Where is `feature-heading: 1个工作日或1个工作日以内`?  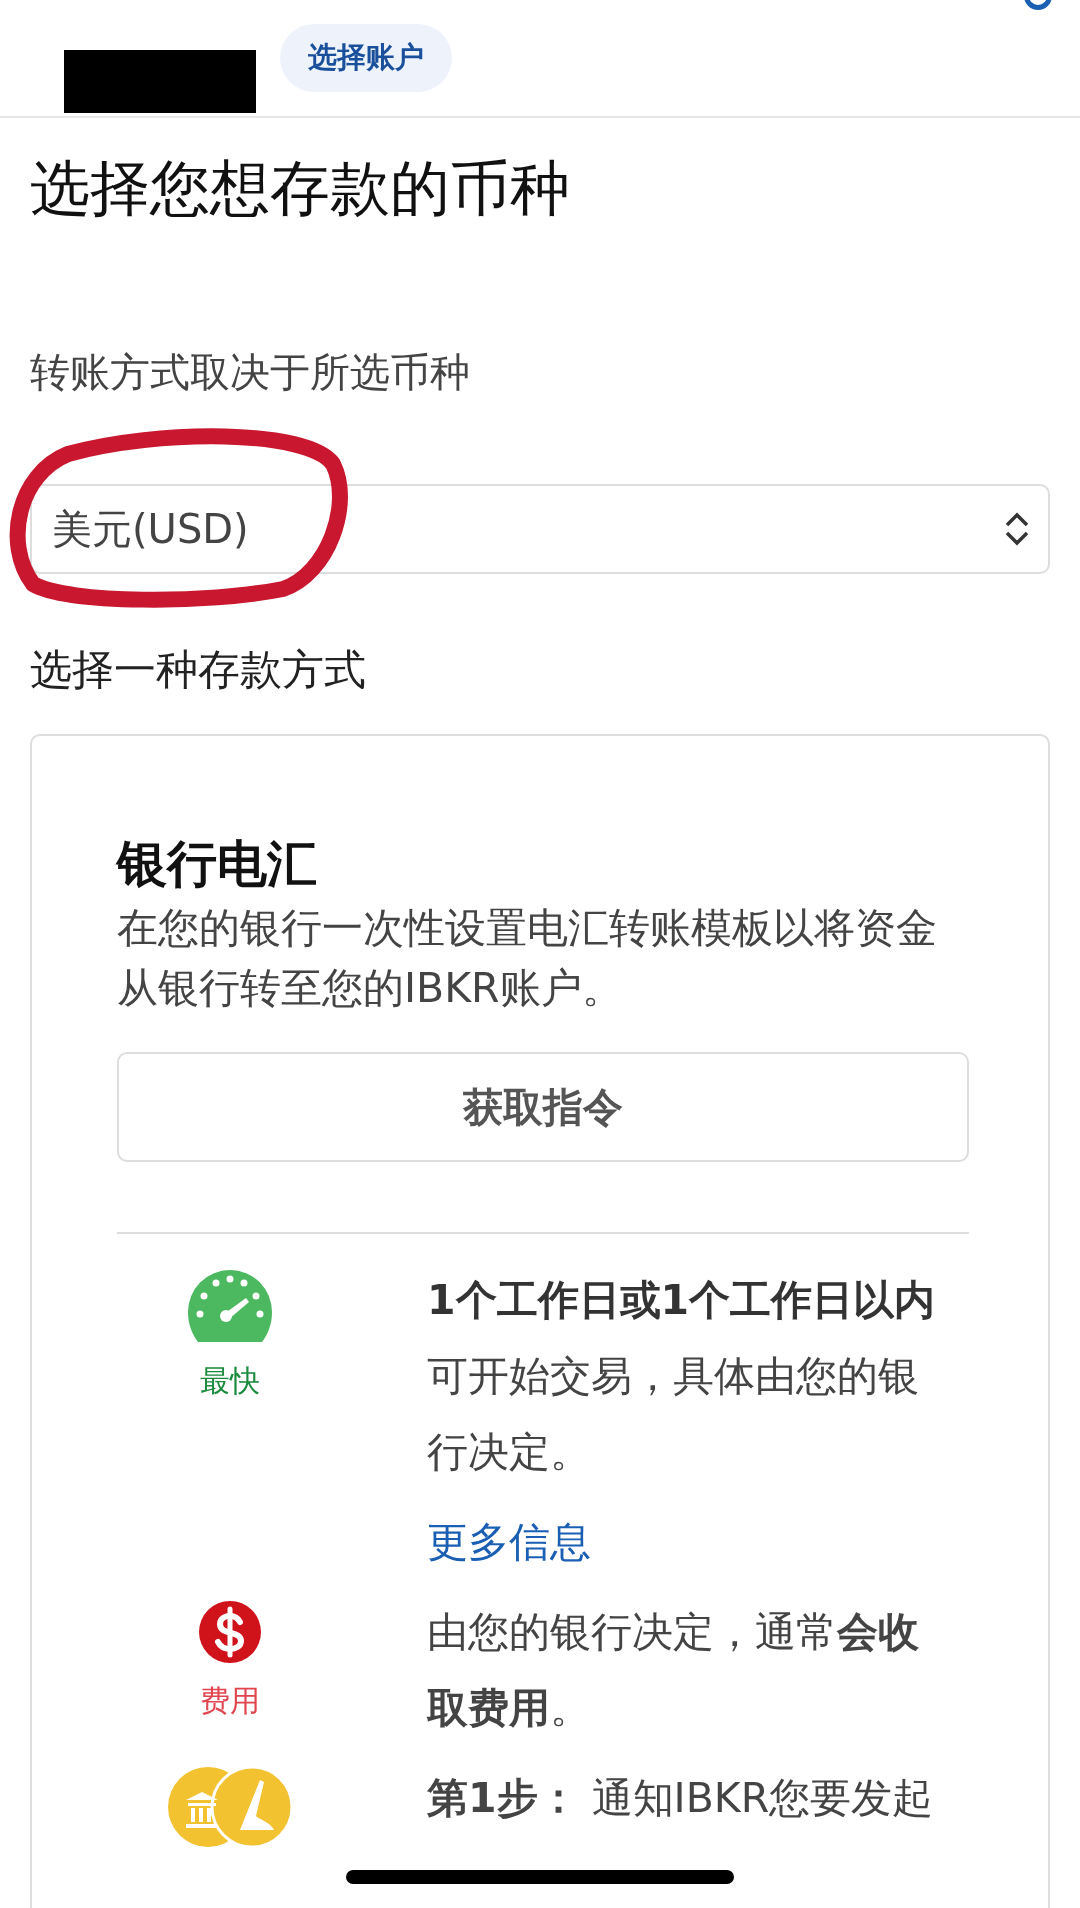
feature-heading: 1个工作日或1个工作日以内 is located at coordinates (682, 1300).